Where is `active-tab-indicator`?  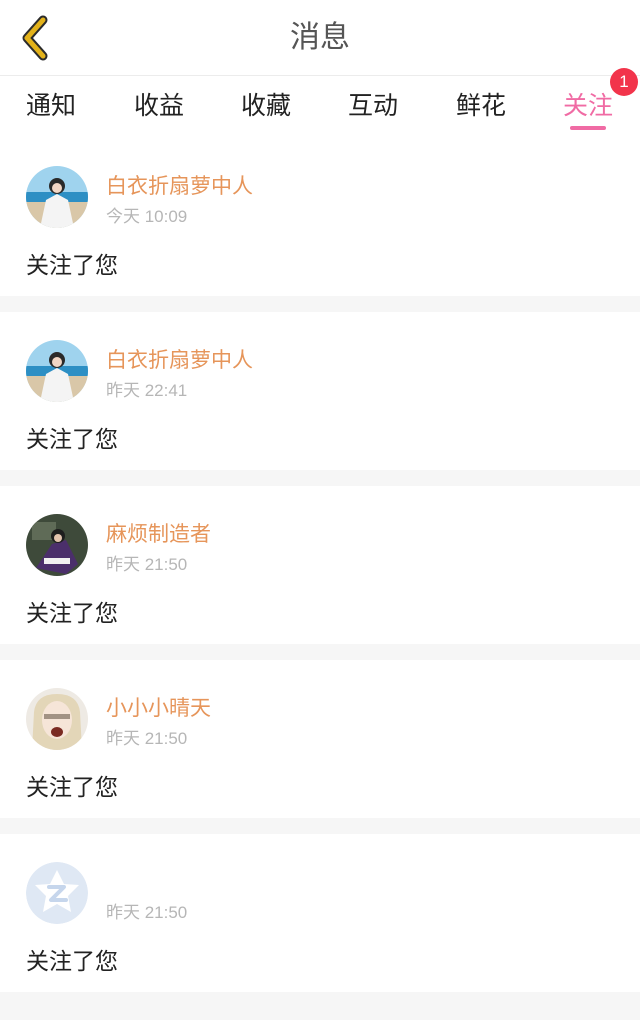 active-tab-indicator is located at coordinates (588, 128).